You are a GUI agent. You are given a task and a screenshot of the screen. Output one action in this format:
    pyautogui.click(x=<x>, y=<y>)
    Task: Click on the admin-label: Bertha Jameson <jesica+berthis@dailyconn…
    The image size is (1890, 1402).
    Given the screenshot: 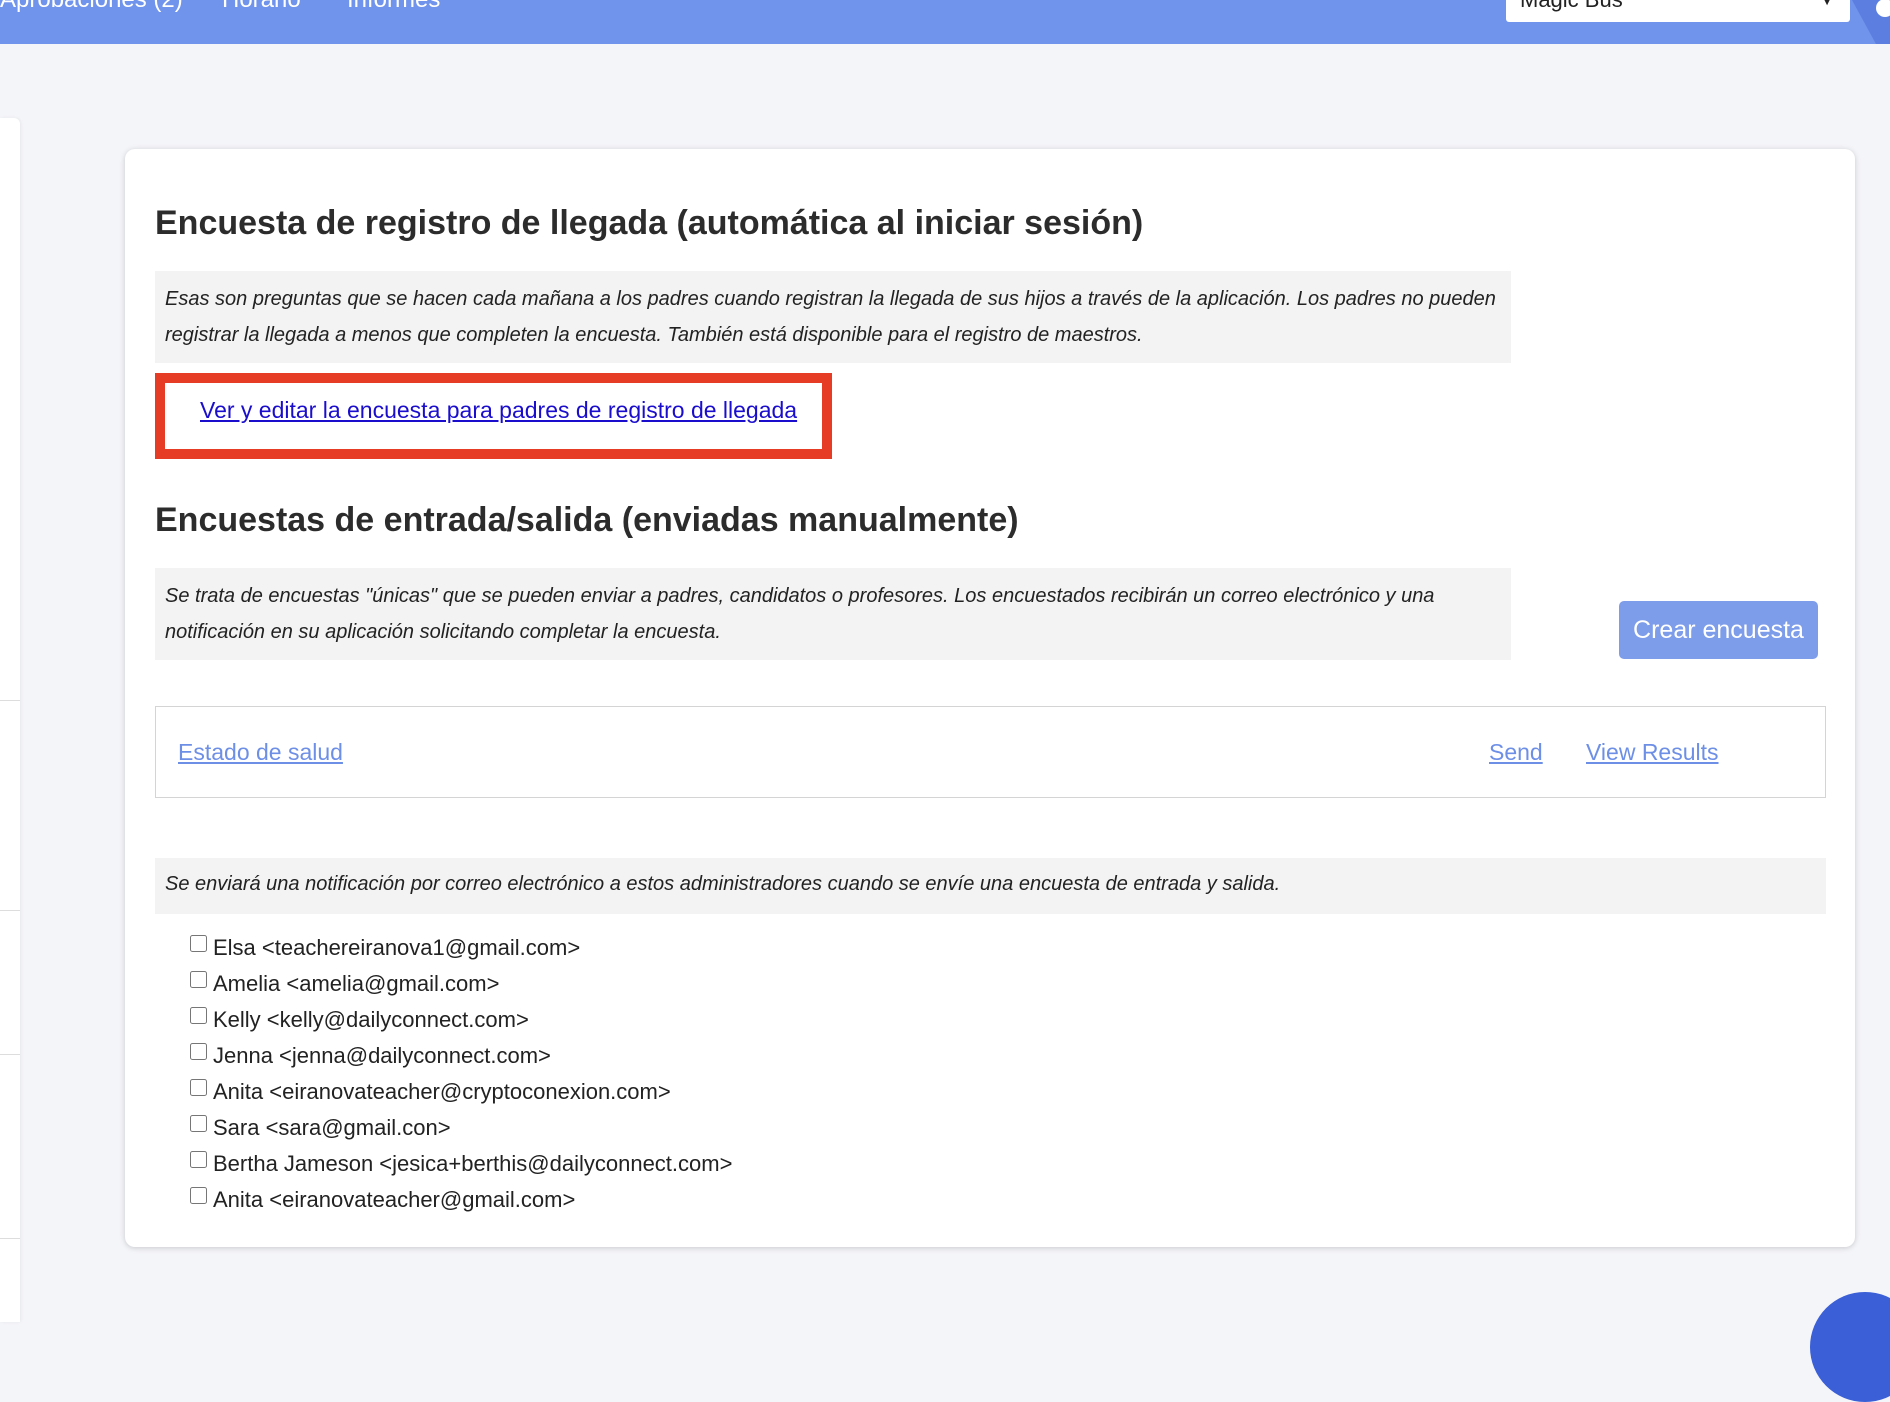 What is the action you would take?
    pyautogui.click(x=473, y=1163)
    